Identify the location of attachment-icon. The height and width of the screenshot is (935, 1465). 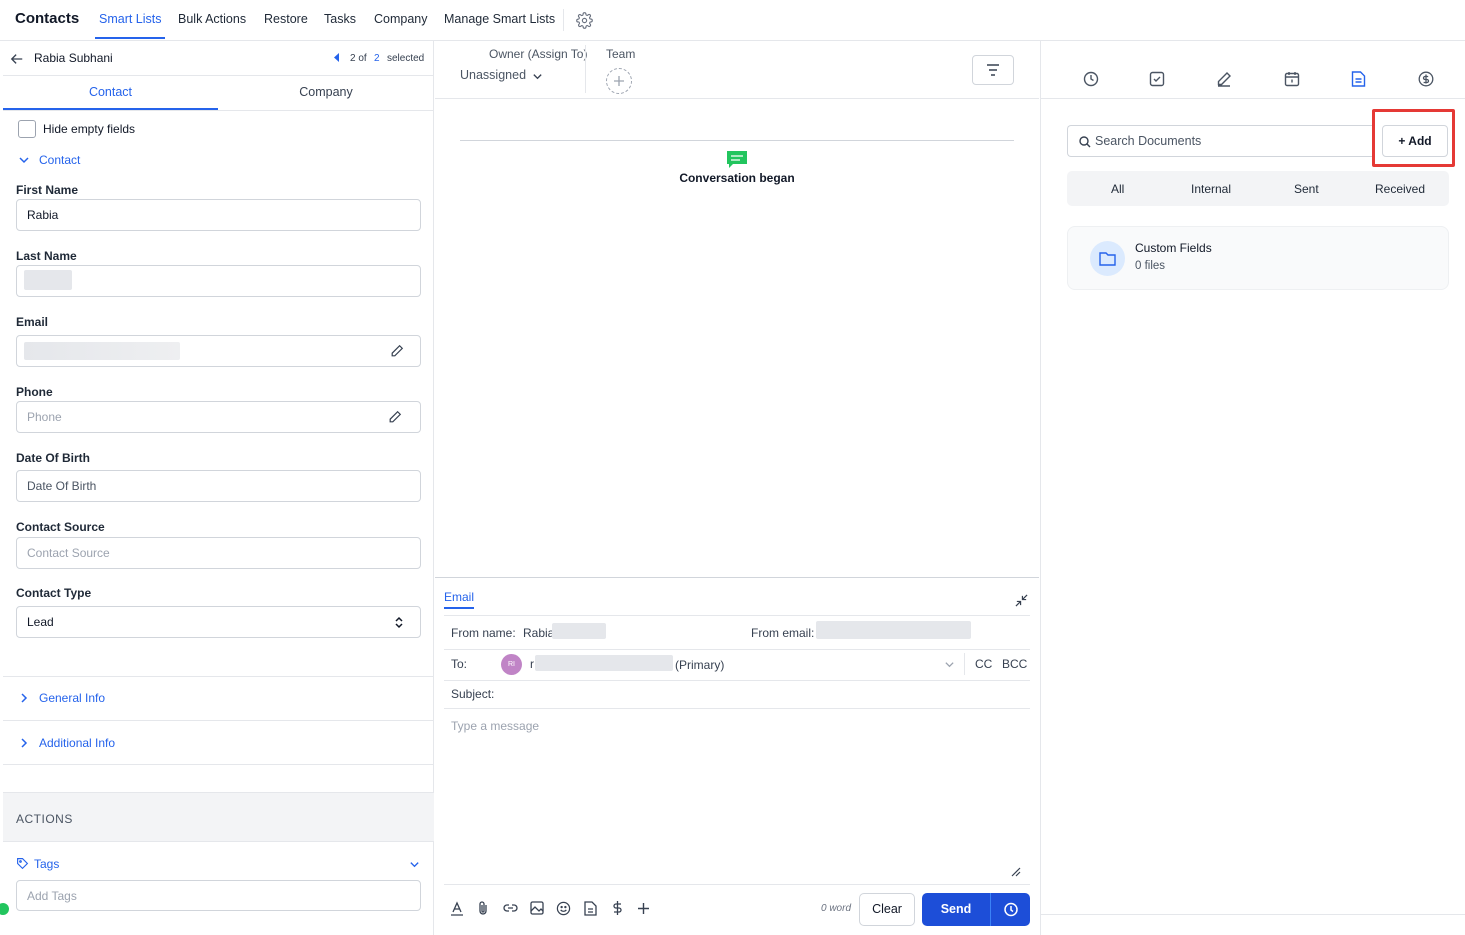
(483, 908).